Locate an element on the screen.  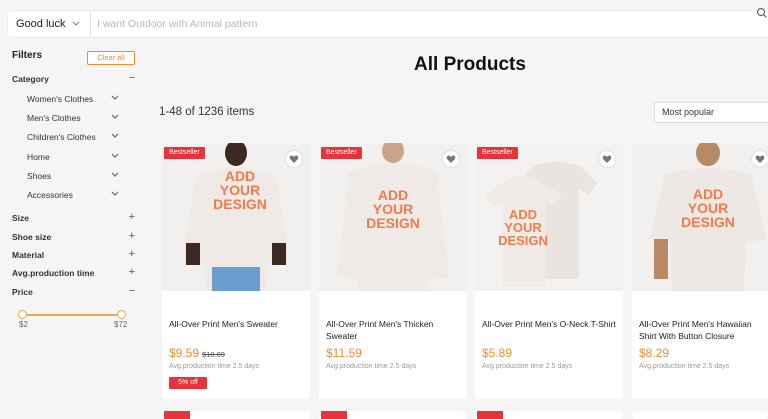
price-old: $10.09 is located at coordinates (213, 354).